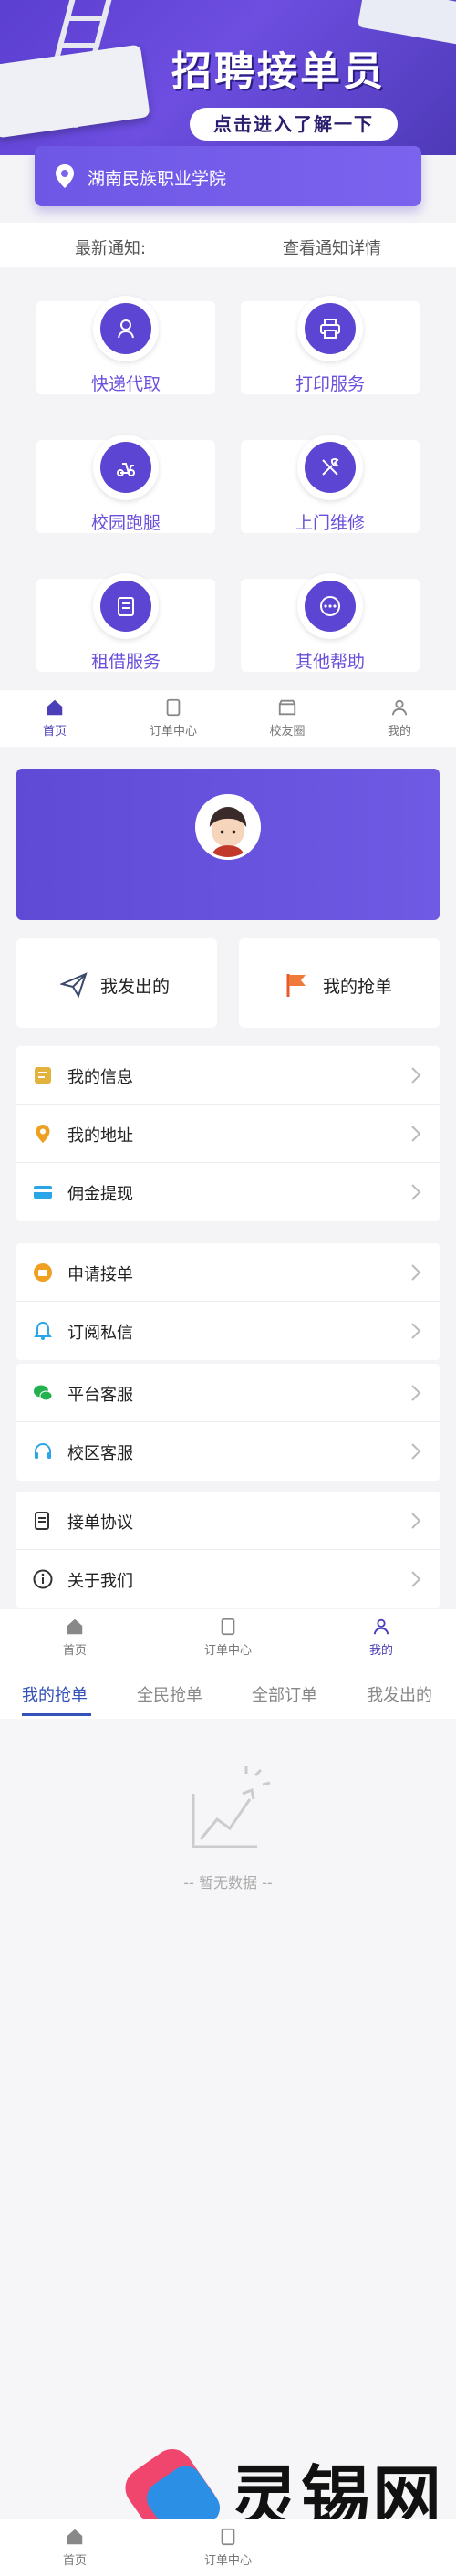 This screenshot has height=2576, width=456. What do you see at coordinates (228, 1451) in the screenshot?
I see `menu-campus-support: 校区客服` at bounding box center [228, 1451].